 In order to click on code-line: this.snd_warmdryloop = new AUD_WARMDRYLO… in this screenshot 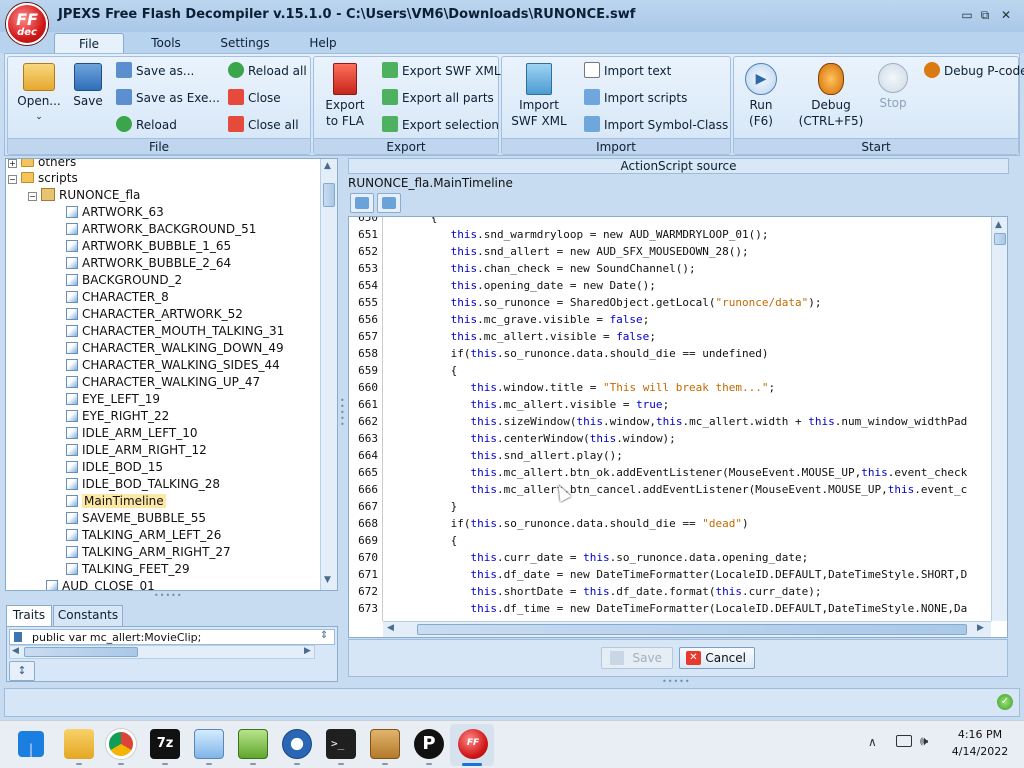, I will do `click(580, 234)`.